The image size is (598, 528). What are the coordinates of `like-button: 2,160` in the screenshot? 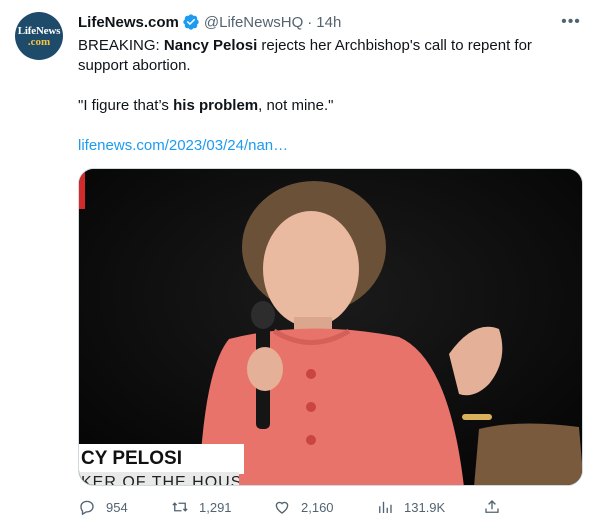 It's located at (303, 507).